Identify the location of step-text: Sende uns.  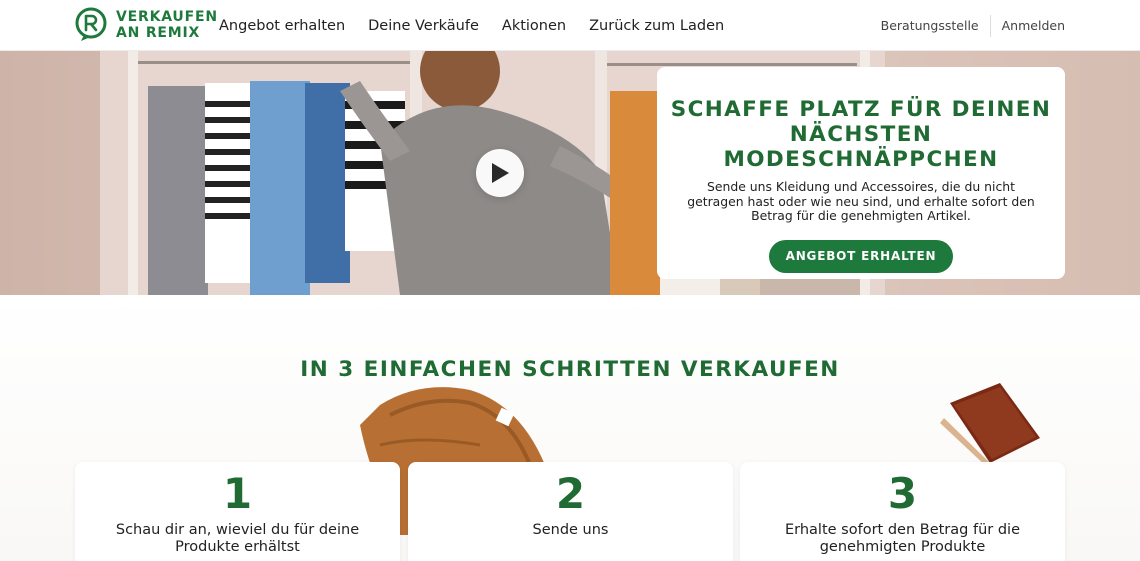
(570, 530).